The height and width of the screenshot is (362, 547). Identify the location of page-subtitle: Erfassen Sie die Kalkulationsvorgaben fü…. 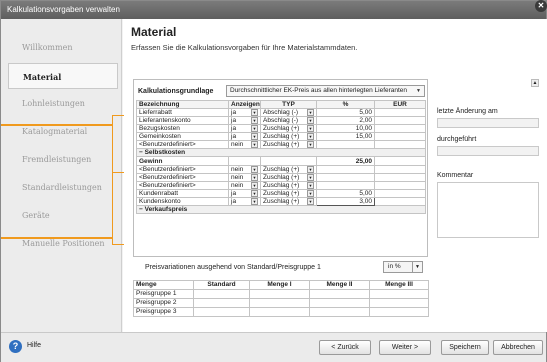
(244, 47).